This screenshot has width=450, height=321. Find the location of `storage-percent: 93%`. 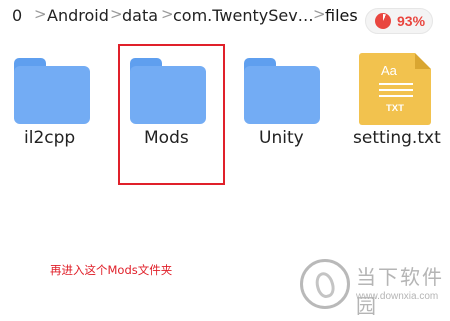

storage-percent: 93% is located at coordinates (411, 21).